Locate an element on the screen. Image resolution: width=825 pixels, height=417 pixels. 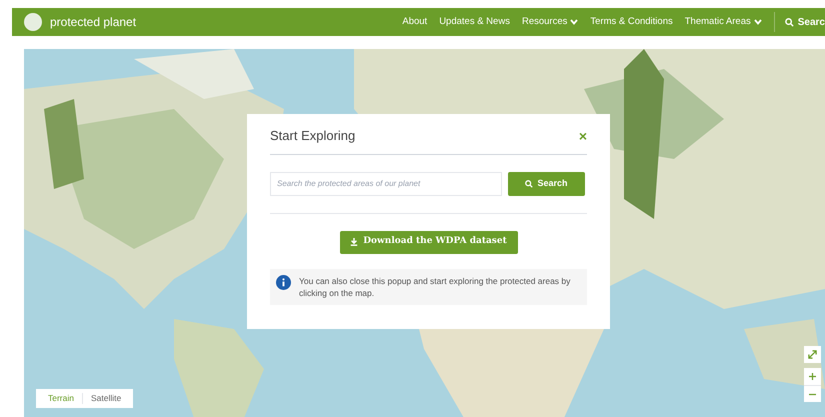
modal-title: Start Exploring is located at coordinates (313, 136).